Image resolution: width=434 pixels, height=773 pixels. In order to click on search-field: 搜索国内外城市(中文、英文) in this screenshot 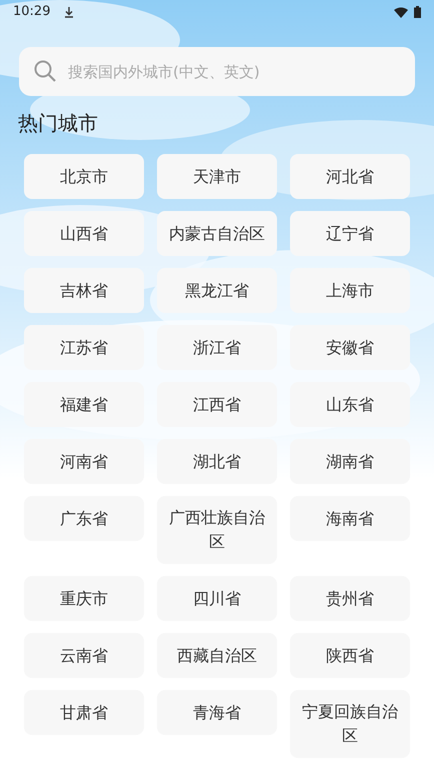, I will do `click(217, 71)`.